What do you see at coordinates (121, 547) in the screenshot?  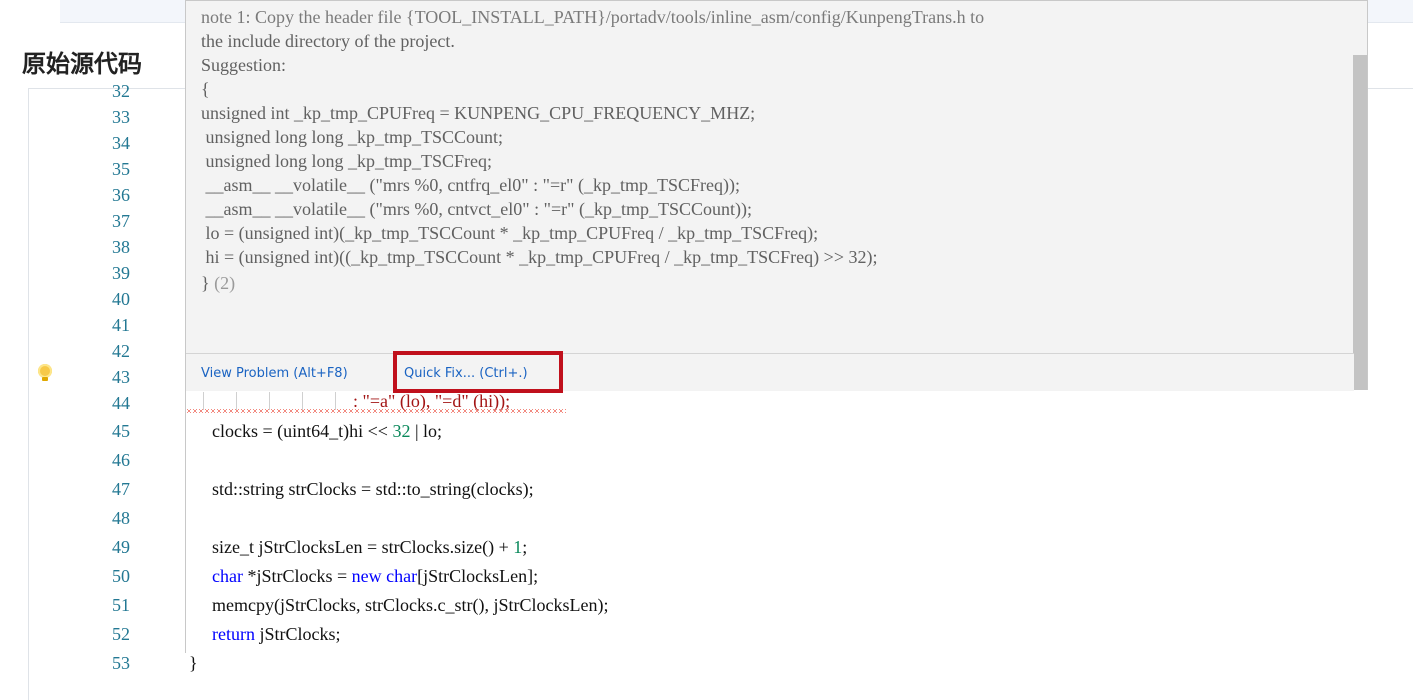 I see `line-number: 49` at bounding box center [121, 547].